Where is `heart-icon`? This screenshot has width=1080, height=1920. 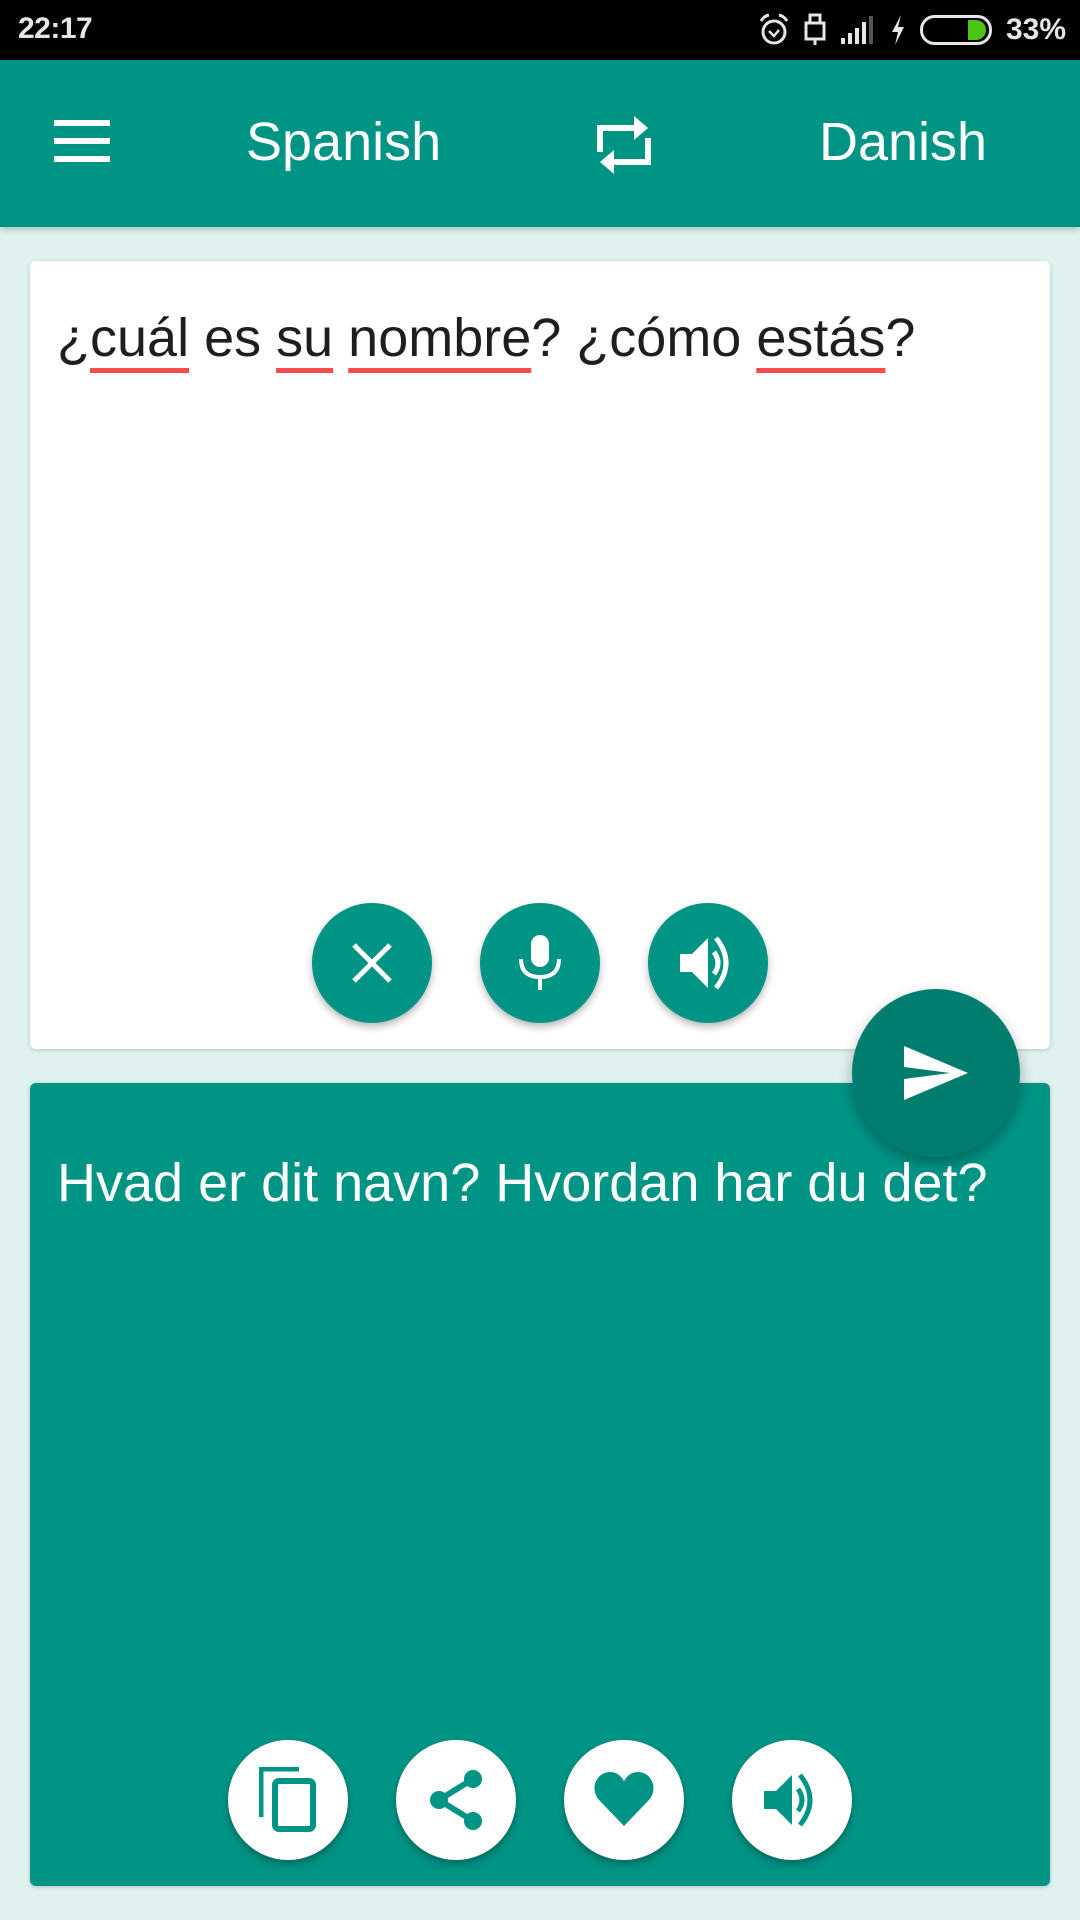 heart-icon is located at coordinates (624, 1799).